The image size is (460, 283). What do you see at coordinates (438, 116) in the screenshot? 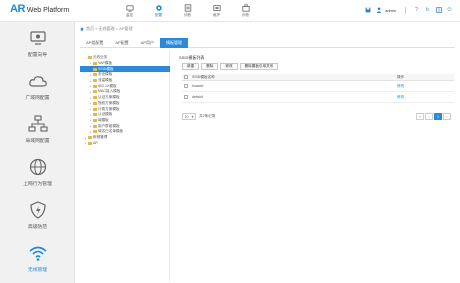
I see `page-number-button: 1` at bounding box center [438, 116].